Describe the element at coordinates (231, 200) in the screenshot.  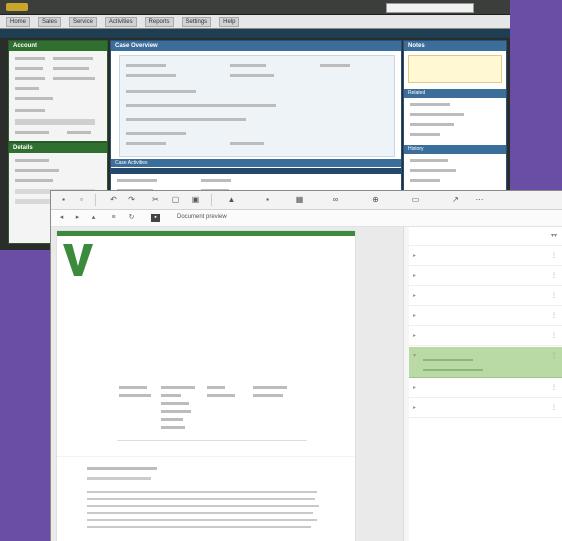
I see `image-icon: ▲` at that location.